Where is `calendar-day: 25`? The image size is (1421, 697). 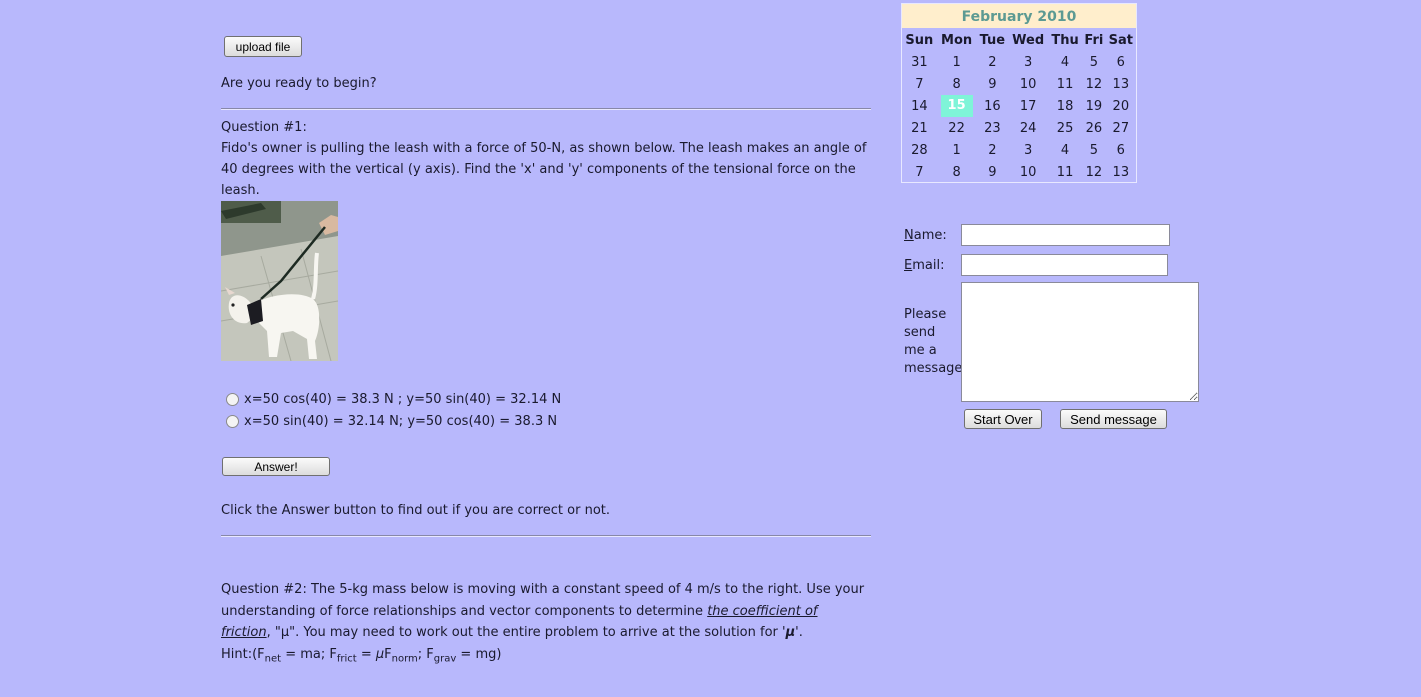 calendar-day: 25 is located at coordinates (1065, 128).